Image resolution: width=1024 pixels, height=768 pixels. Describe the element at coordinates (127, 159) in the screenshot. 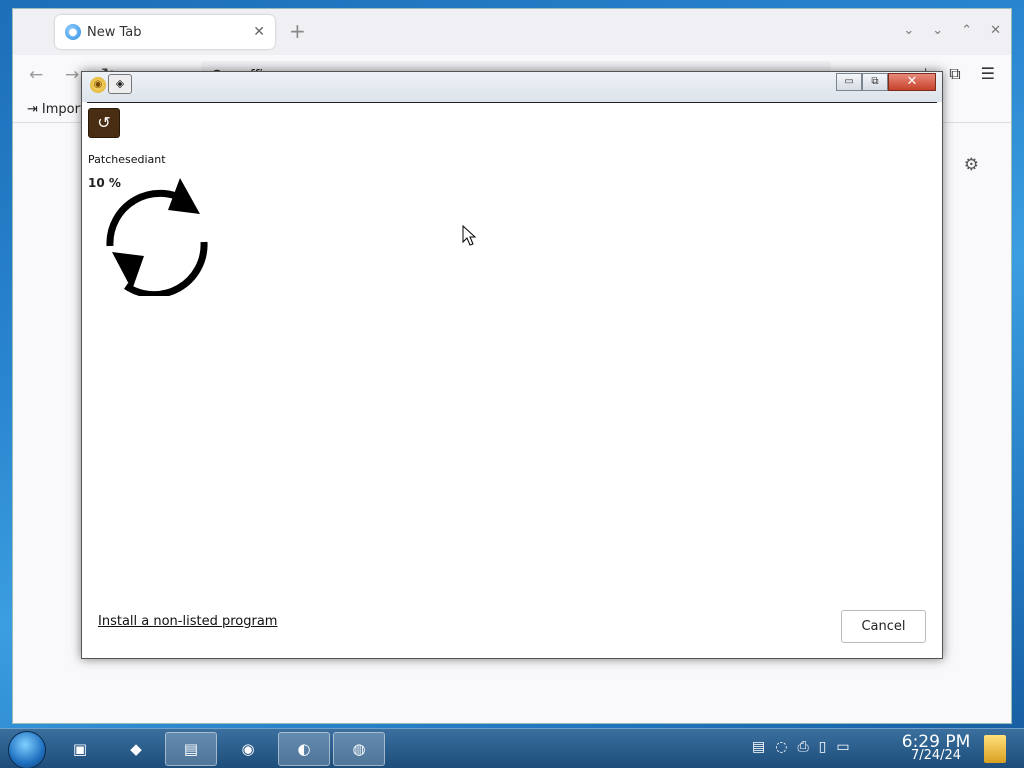

I see `status-label: Patchesediant` at that location.